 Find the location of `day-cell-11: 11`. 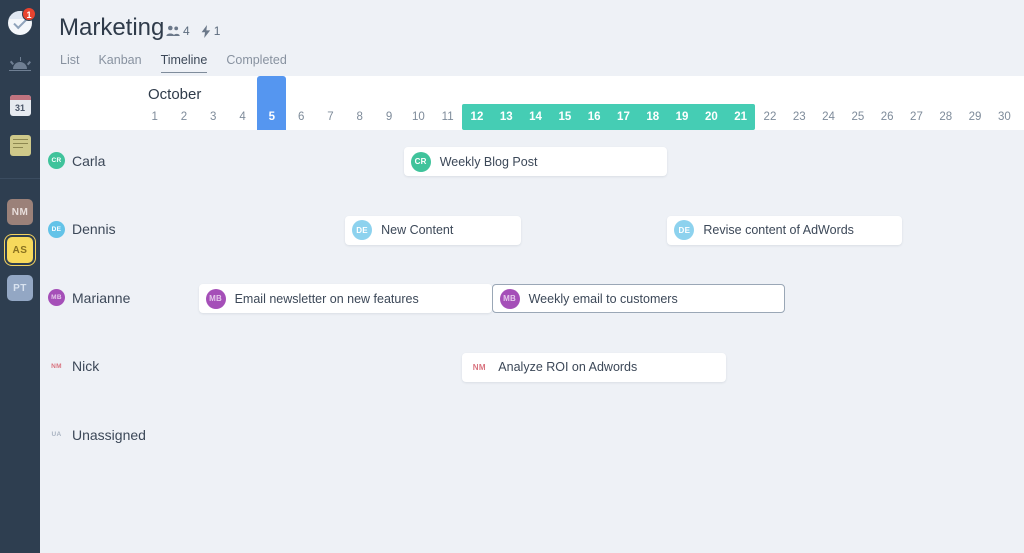

day-cell-11: 11 is located at coordinates (447, 117).